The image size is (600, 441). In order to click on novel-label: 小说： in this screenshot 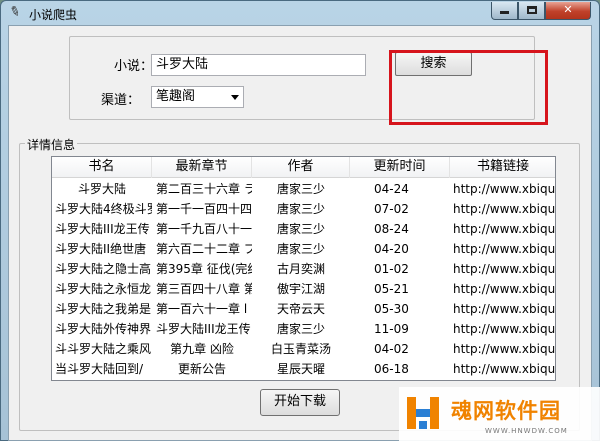, I will do `click(134, 66)`.